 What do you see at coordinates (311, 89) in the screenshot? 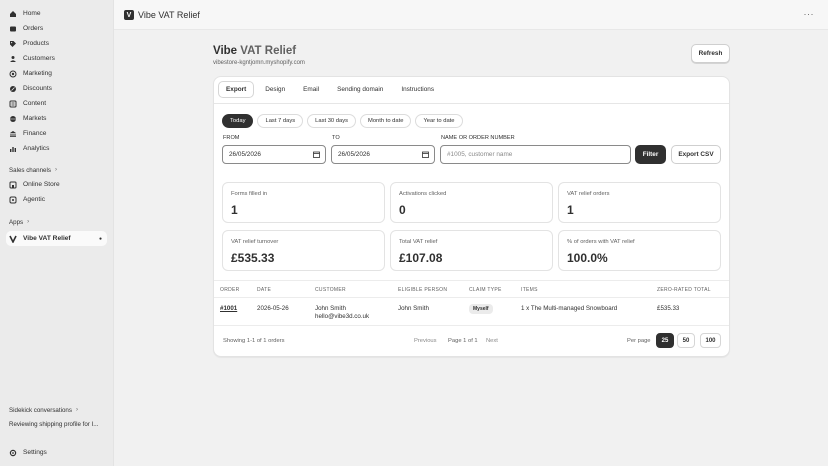
I see `tab-email: Email` at bounding box center [311, 89].